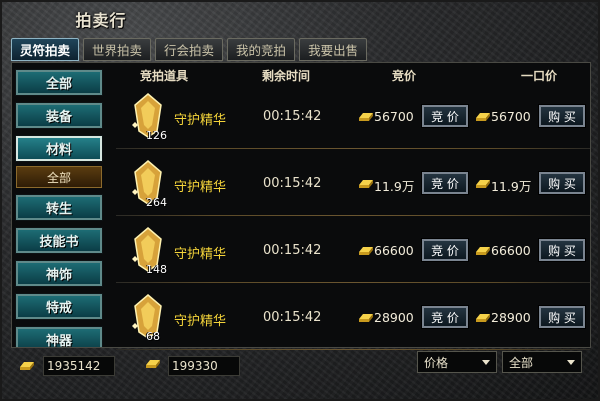 The image size is (600, 401). I want to click on filter-select-value: 全部, so click(521, 362).